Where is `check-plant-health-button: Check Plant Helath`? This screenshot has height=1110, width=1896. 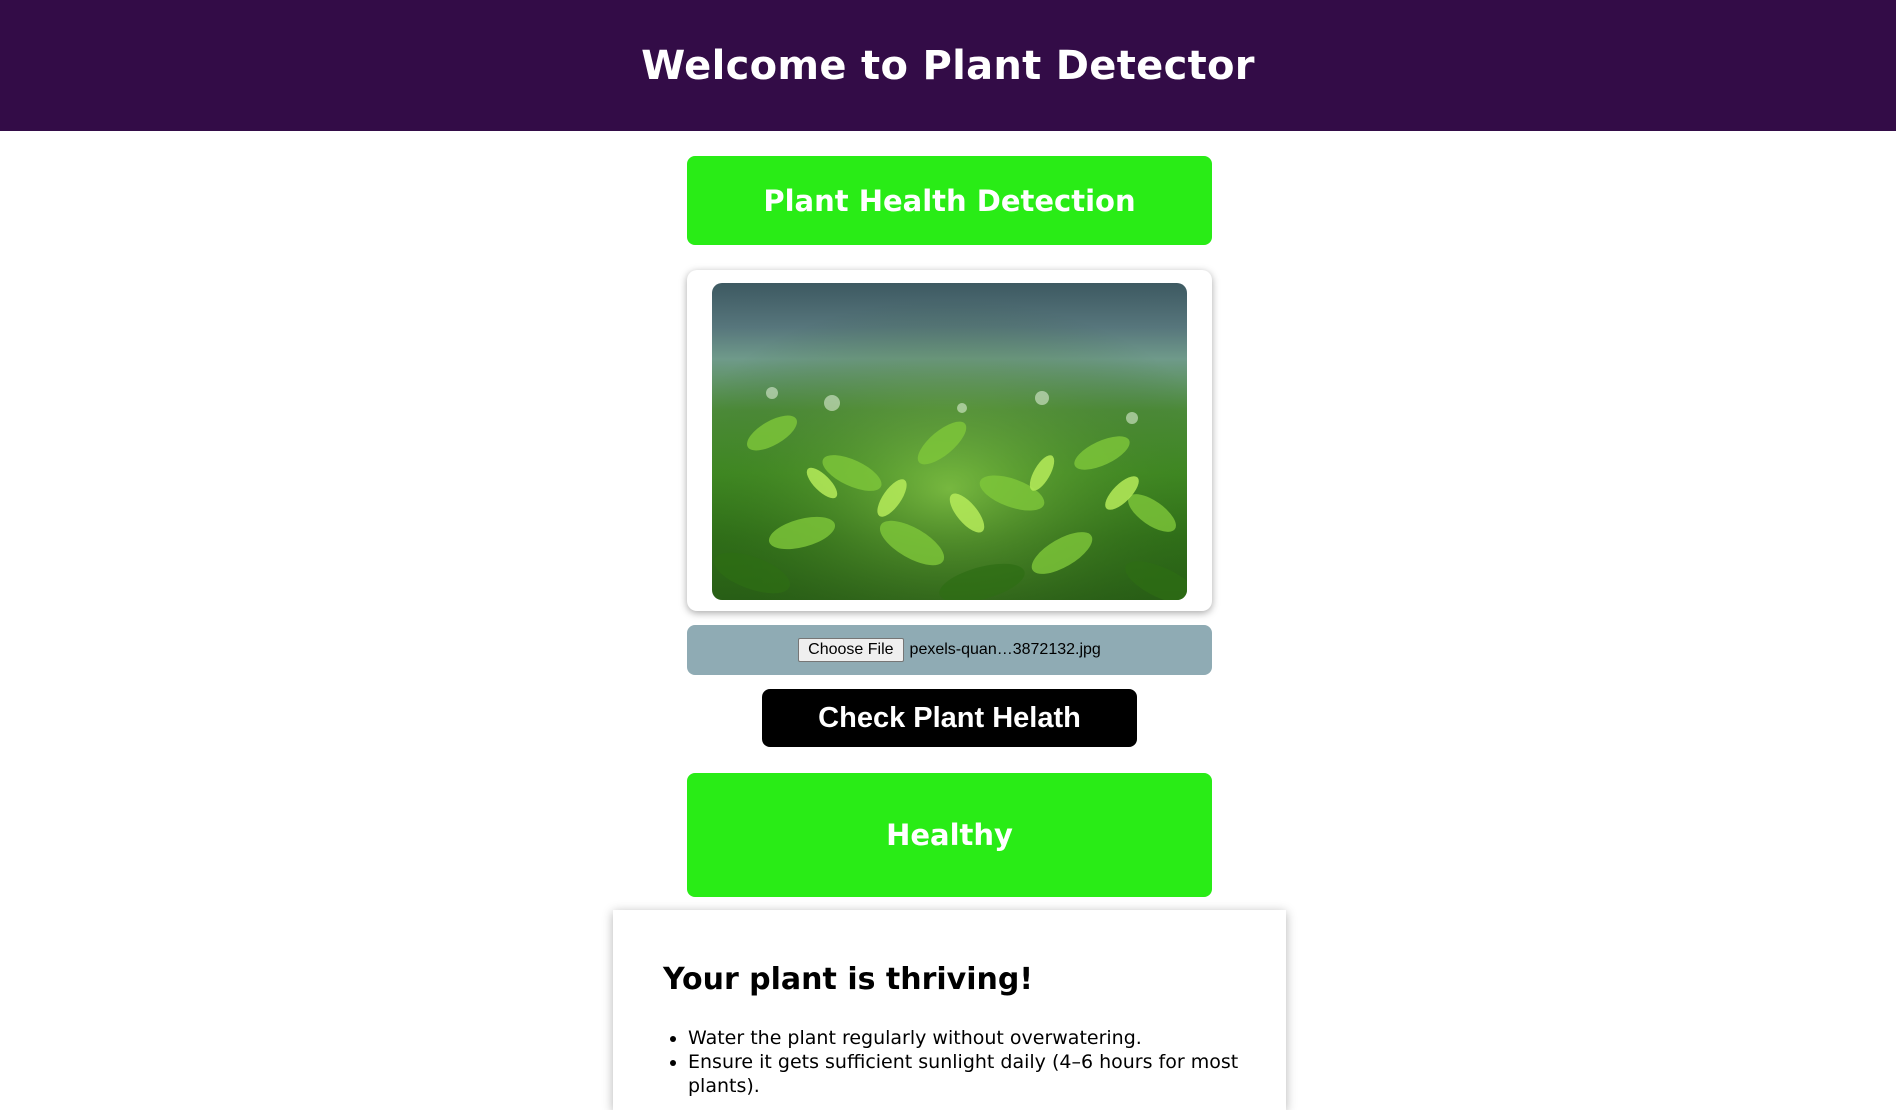
check-plant-health-button: Check Plant Helath is located at coordinates (949, 718).